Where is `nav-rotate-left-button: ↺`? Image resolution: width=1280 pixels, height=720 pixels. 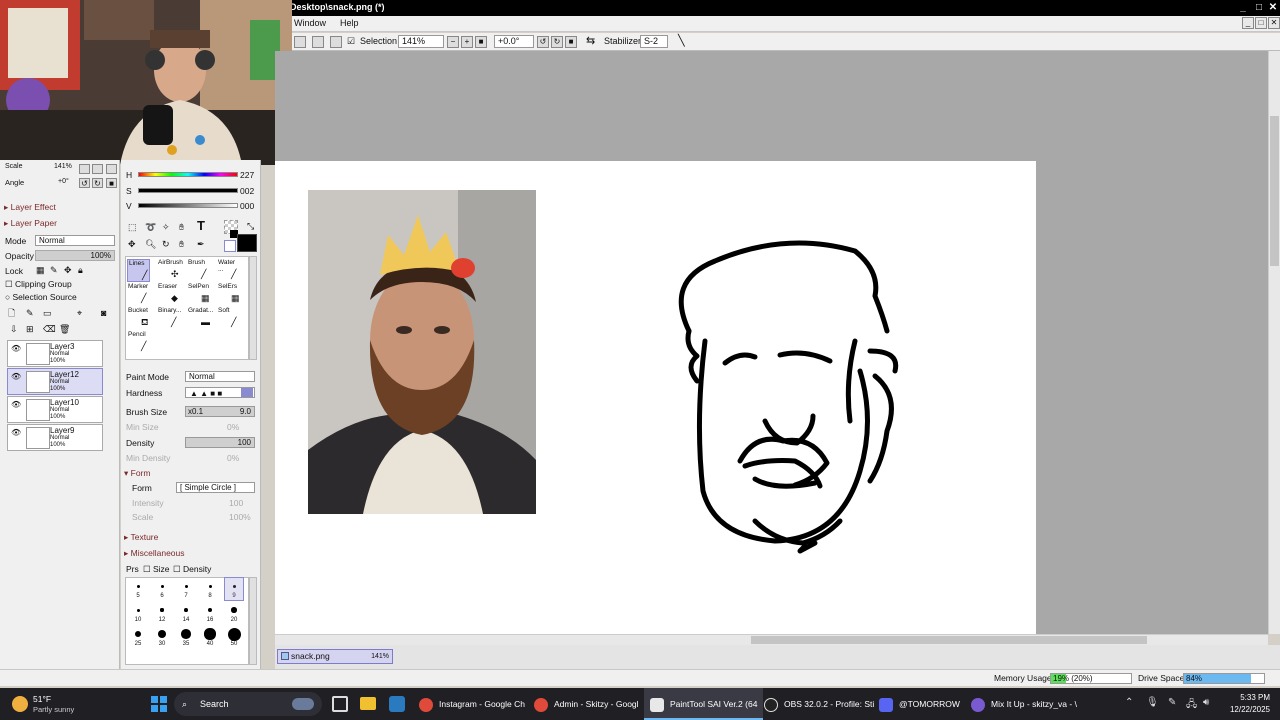
nav-rotate-left-button: ↺ is located at coordinates (84, 183).